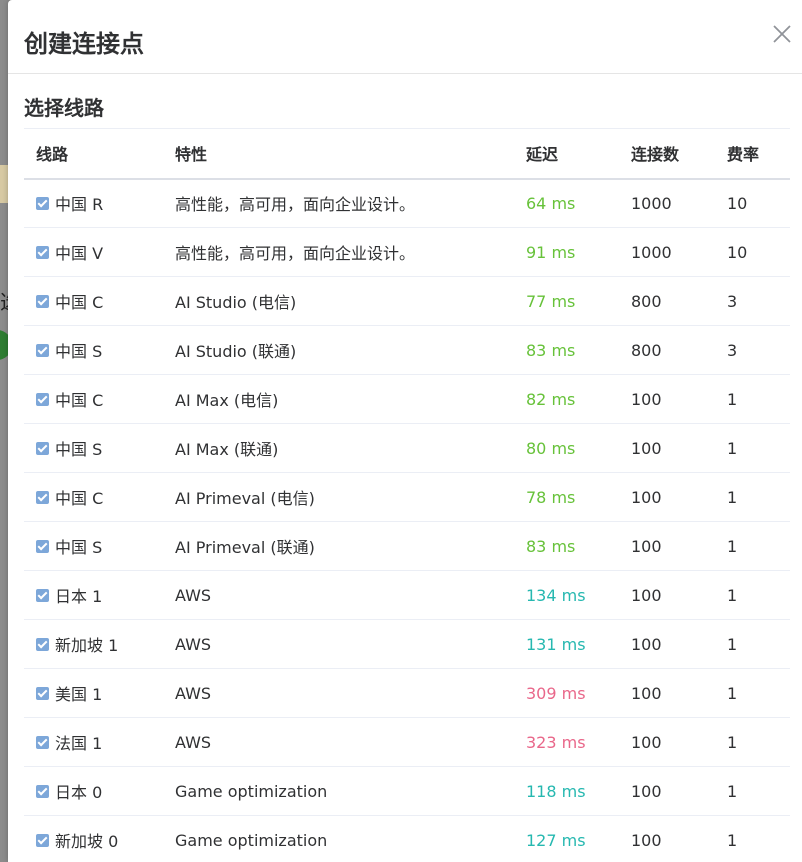  What do you see at coordinates (407, 839) in the screenshot?
I see `table-row: 新加坡 0 Game optimization 127 ms 100 1` at bounding box center [407, 839].